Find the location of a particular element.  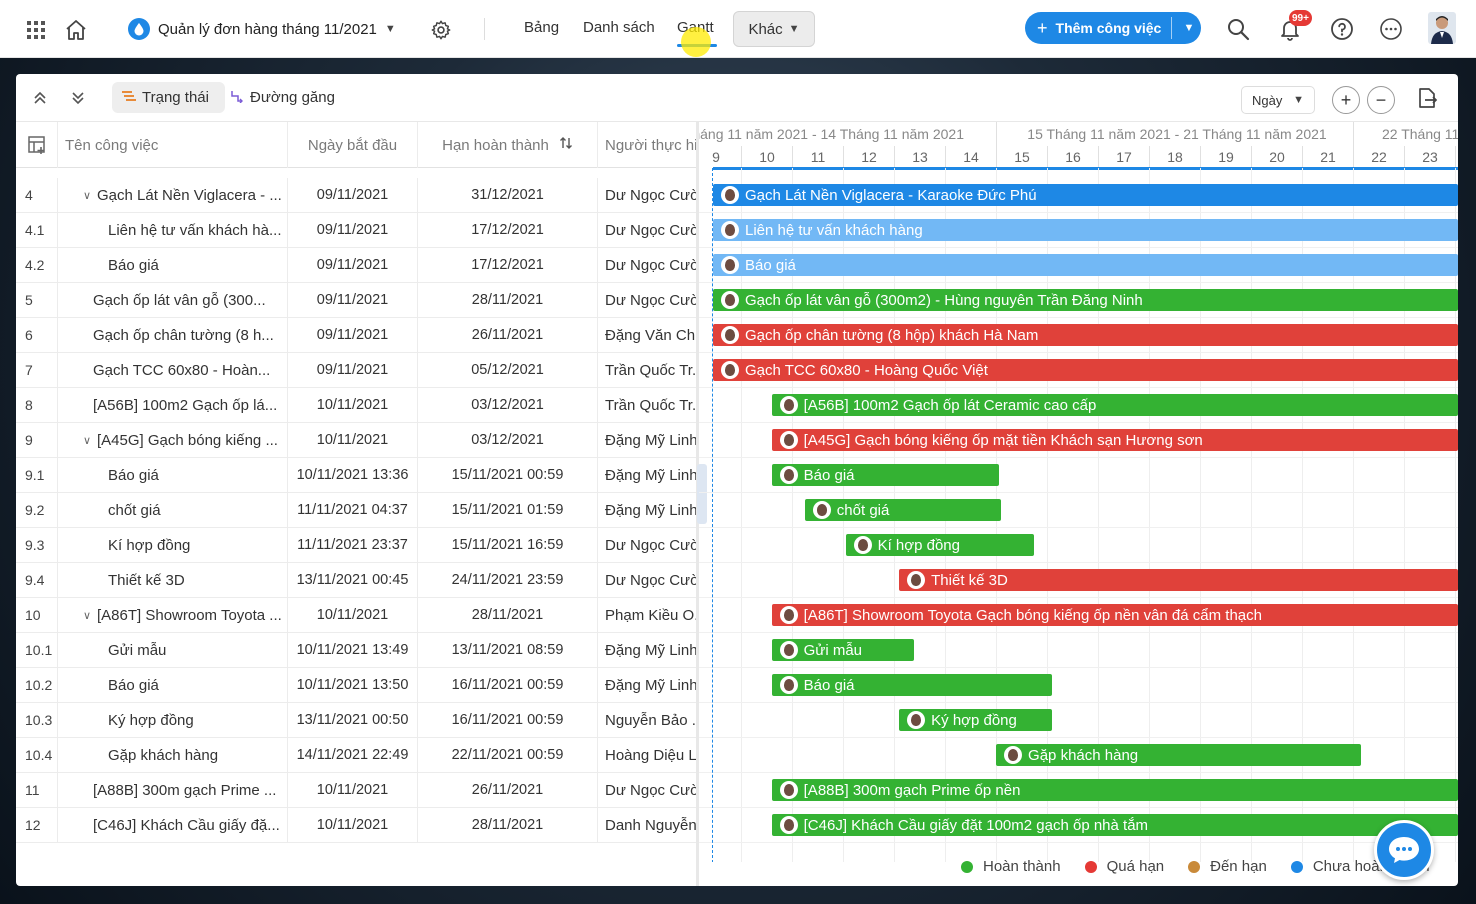

home-icon is located at coordinates (76, 30).